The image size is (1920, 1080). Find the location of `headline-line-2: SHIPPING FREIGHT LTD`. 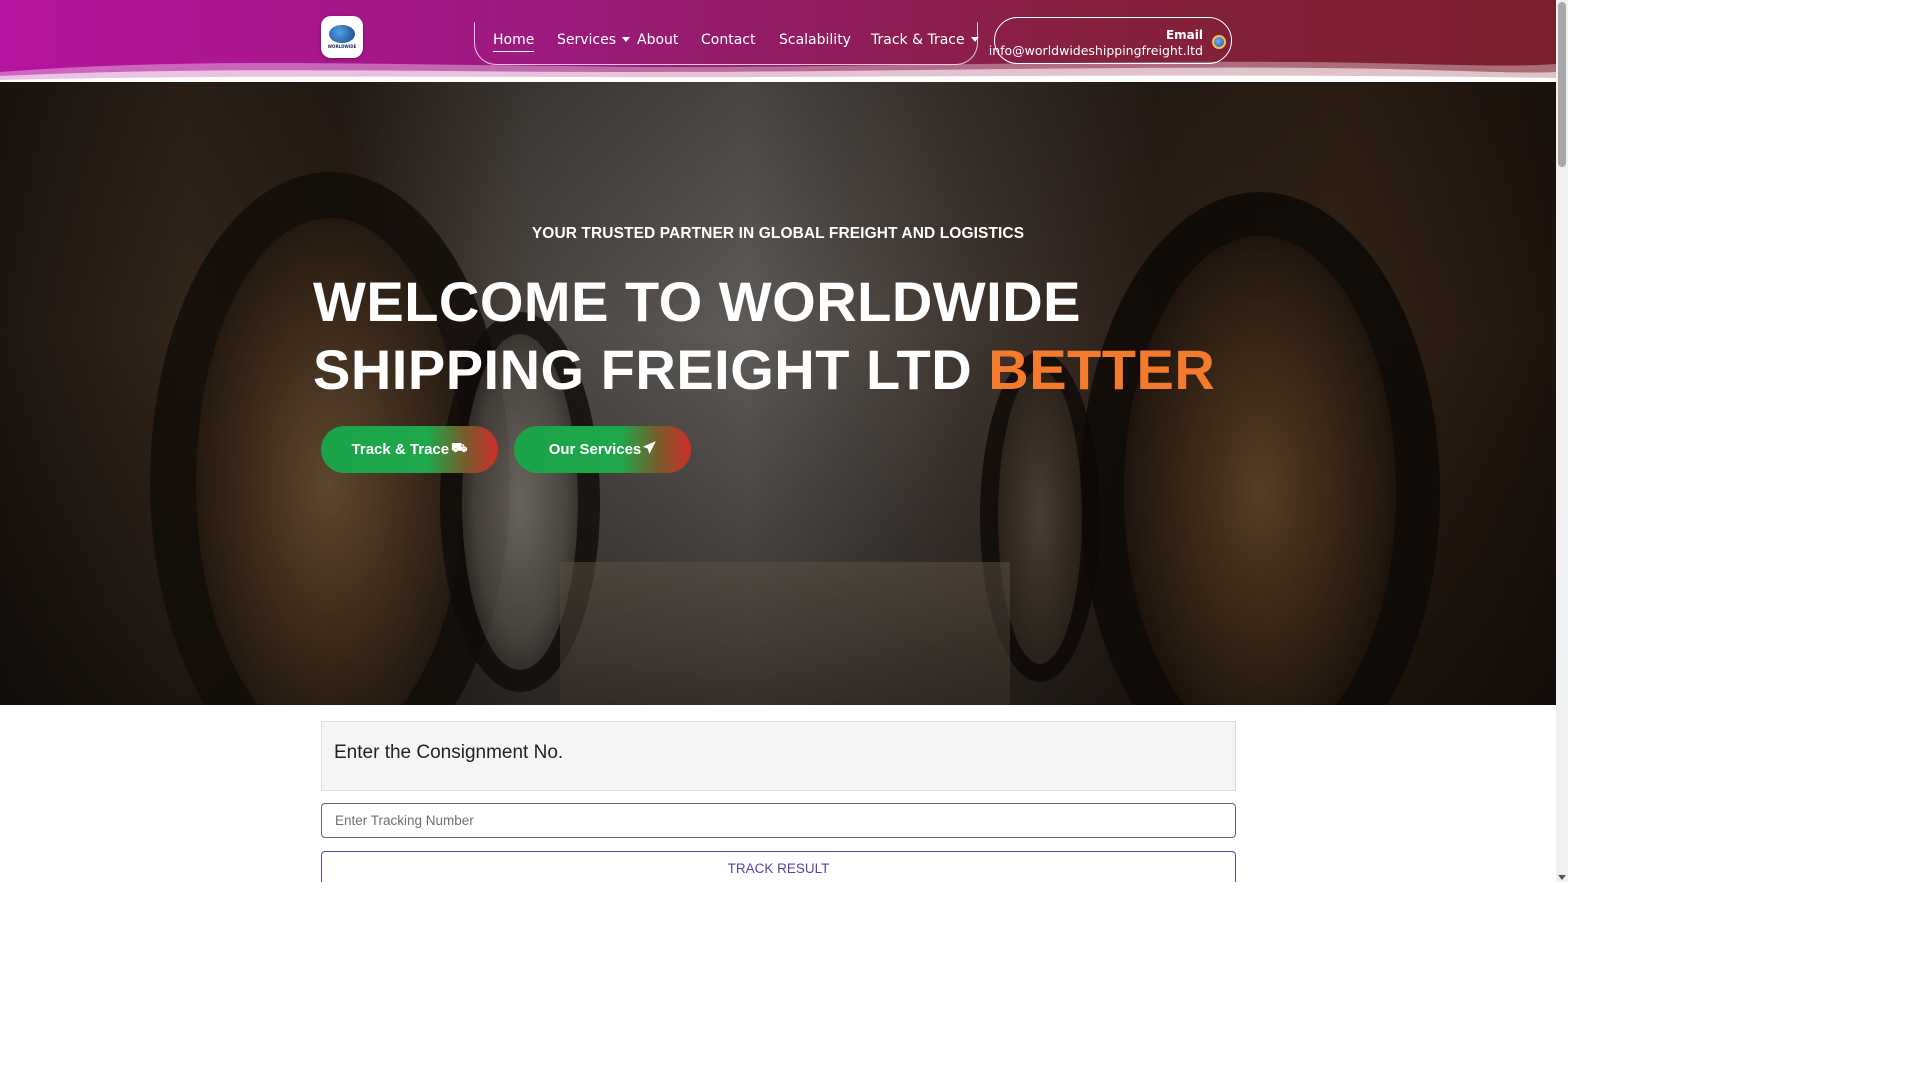

headline-line-2: SHIPPING FREIGHT LTD is located at coordinates (643, 369).